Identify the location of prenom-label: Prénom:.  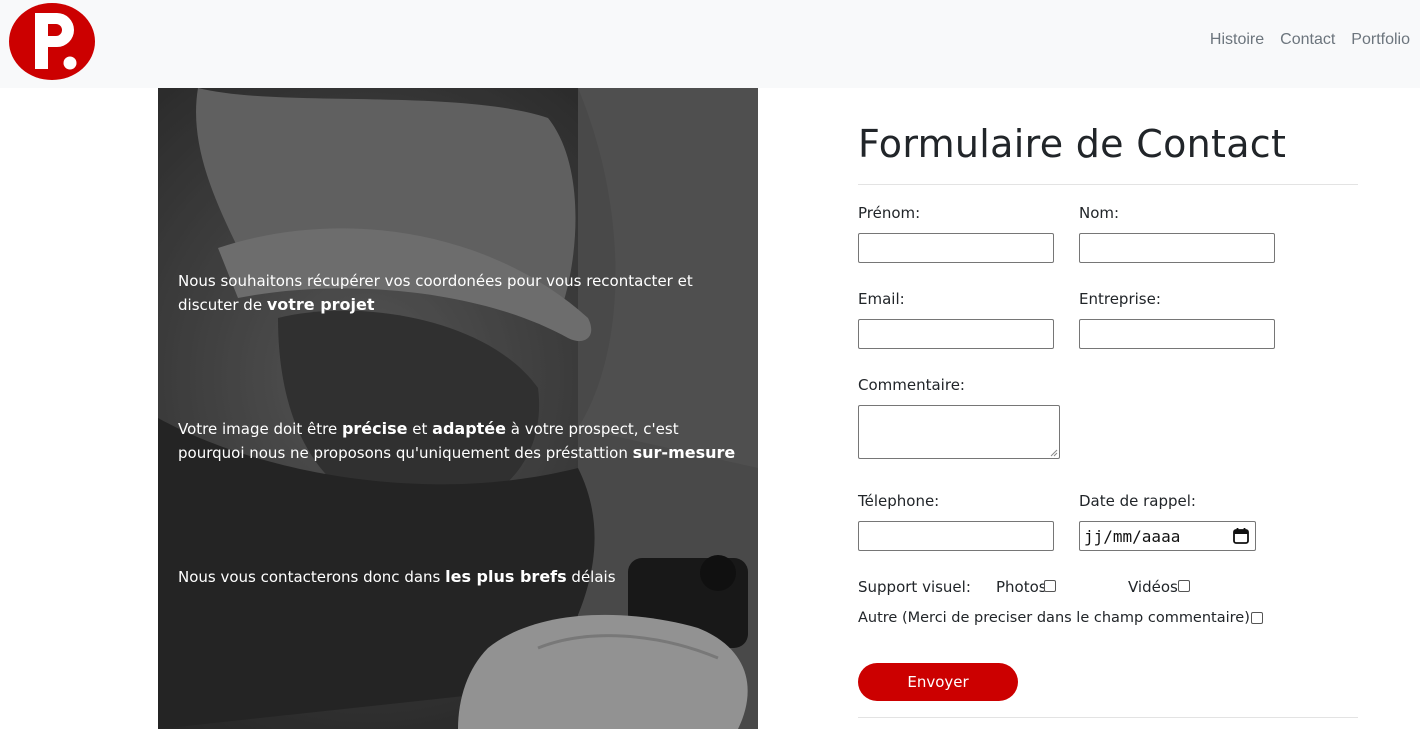
(889, 213).